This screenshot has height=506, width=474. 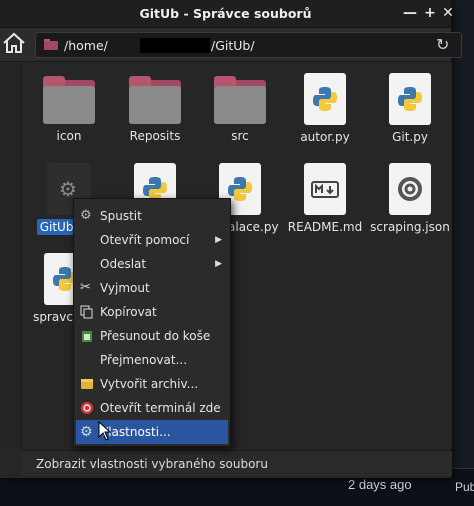 I want to click on path-suffix: /GitUb/, so click(x=233, y=45).